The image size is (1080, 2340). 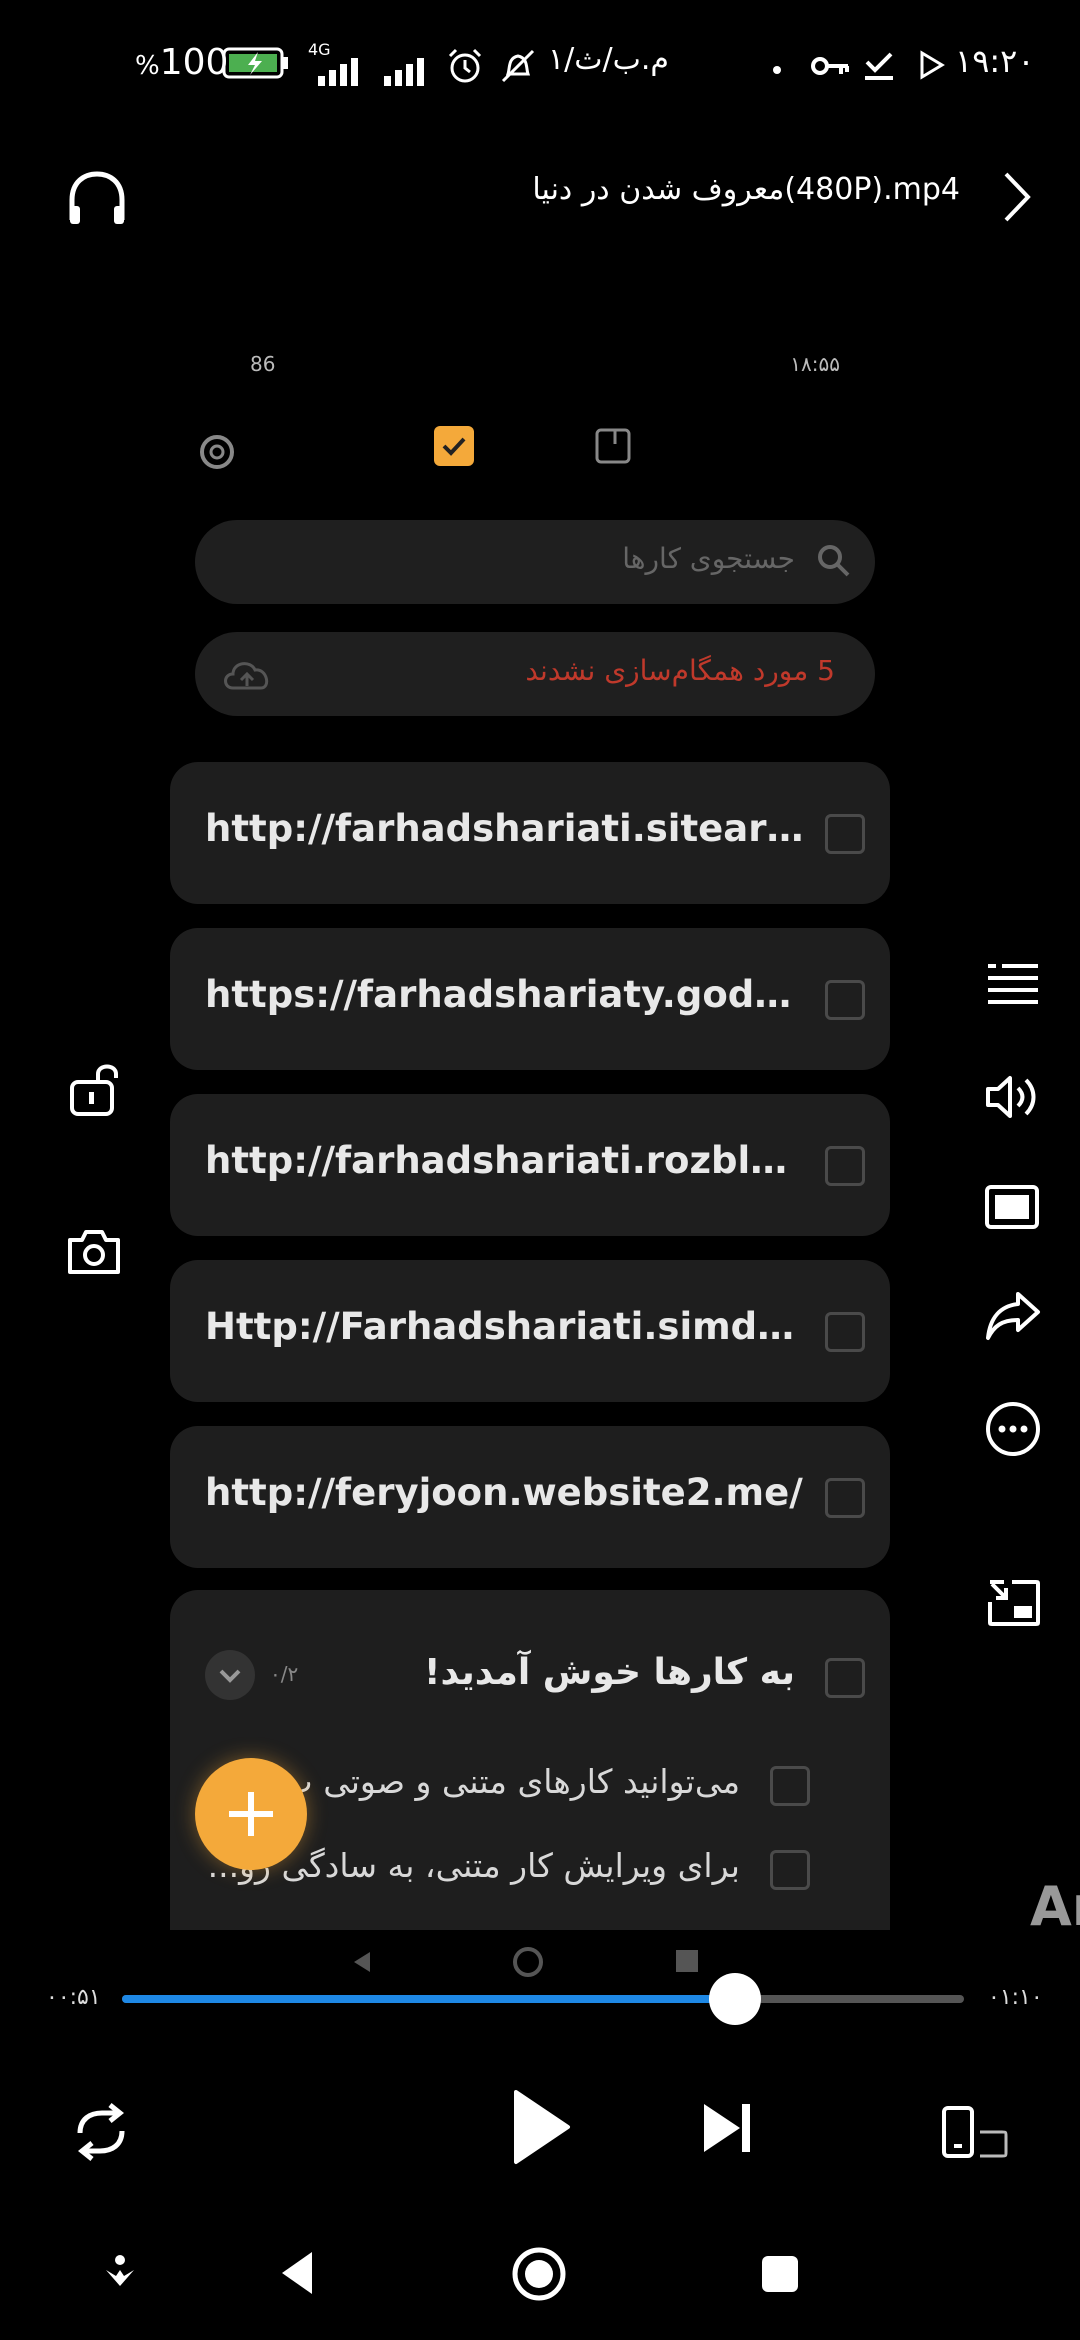 What do you see at coordinates (680, 670) in the screenshot?
I see `sync-error-text: 5 مورد همگام‌سازی نشدند` at bounding box center [680, 670].